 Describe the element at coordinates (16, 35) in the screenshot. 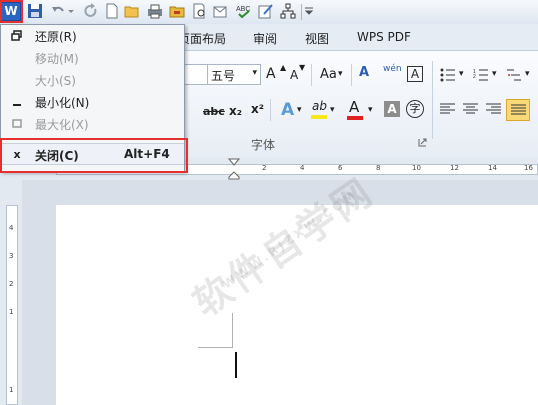

I see `restore-icon` at that location.